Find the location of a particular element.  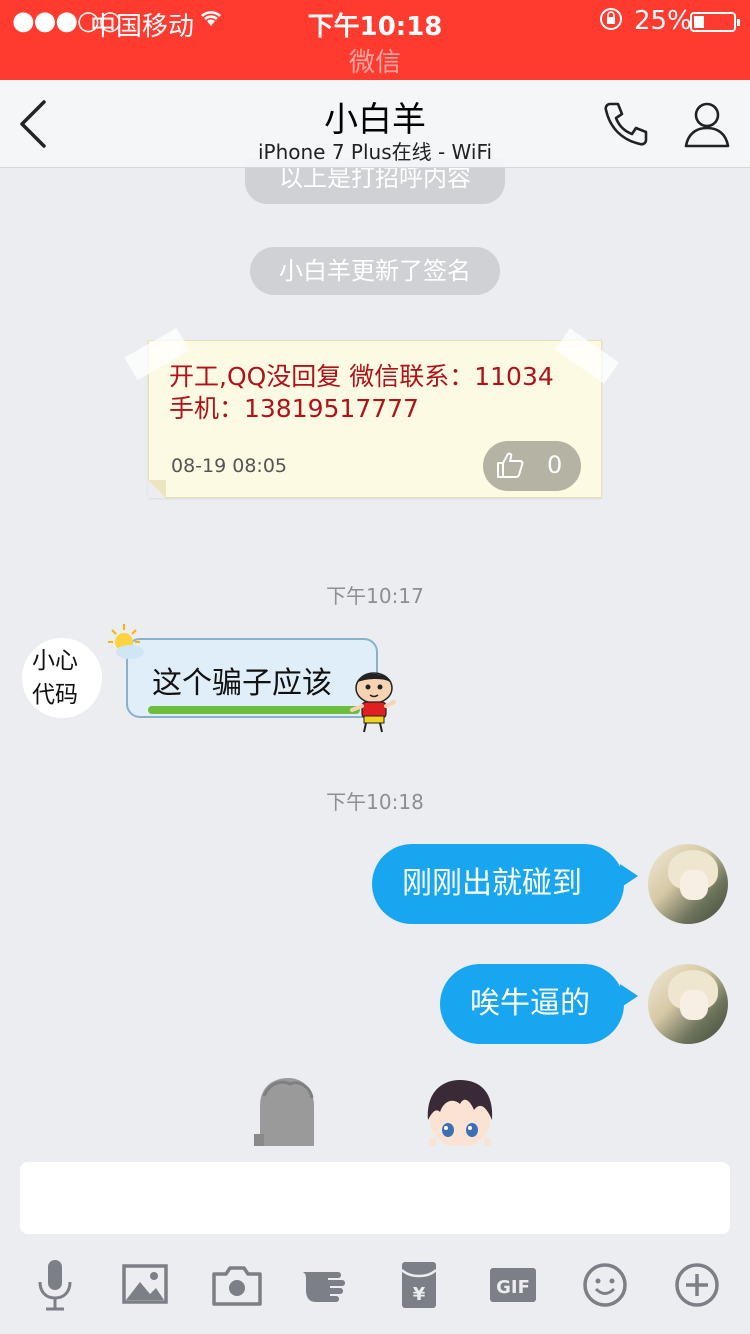

like-count: 0 is located at coordinates (555, 465).